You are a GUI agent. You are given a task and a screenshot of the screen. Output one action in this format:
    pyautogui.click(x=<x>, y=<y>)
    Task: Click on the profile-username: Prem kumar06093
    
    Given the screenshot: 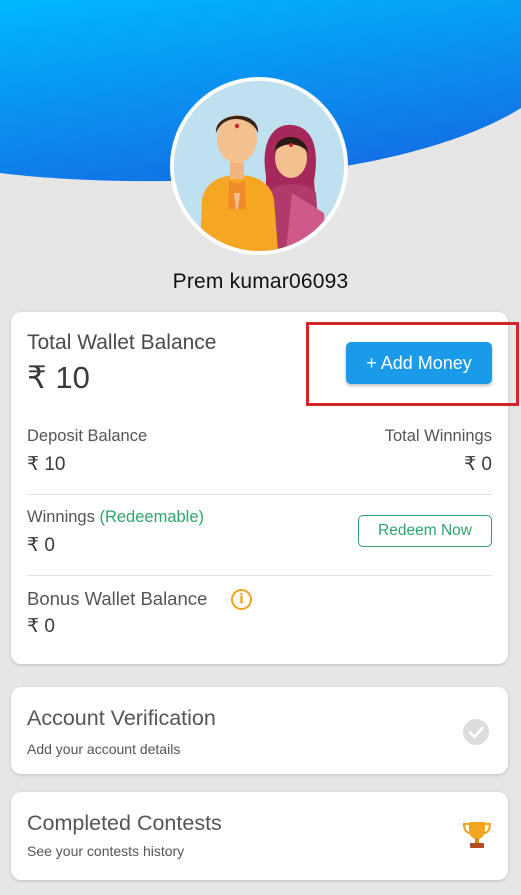 What is the action you would take?
    pyautogui.click(x=260, y=281)
    